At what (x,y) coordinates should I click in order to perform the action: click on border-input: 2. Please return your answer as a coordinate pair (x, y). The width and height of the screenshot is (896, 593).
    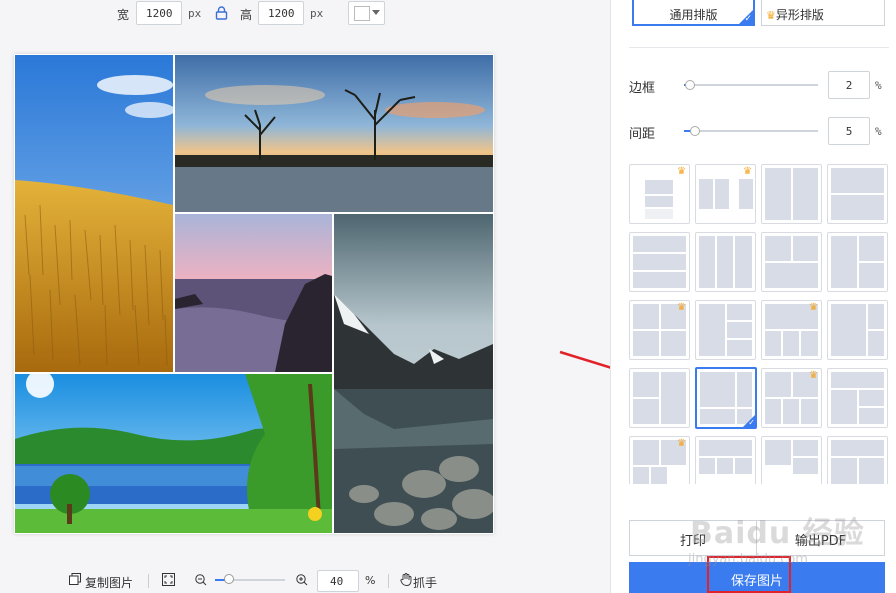
    Looking at the image, I should click on (849, 85).